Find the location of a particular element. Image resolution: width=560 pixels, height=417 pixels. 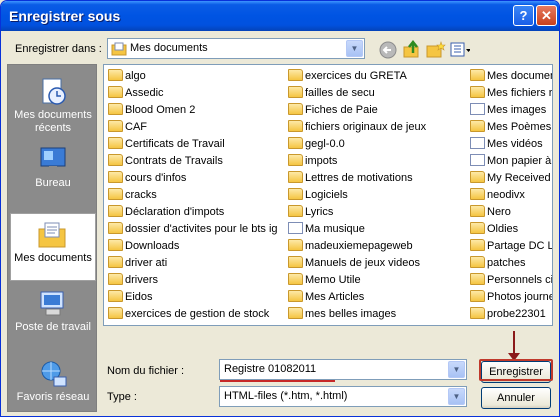

file-name: fichiers originaux de jeux is located at coordinates (366, 127).